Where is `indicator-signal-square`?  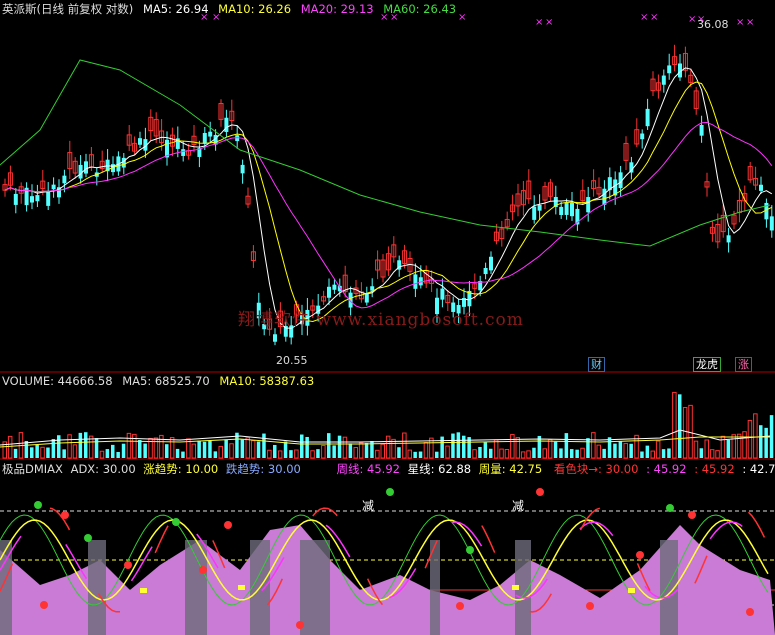 indicator-signal-square is located at coordinates (241, 587).